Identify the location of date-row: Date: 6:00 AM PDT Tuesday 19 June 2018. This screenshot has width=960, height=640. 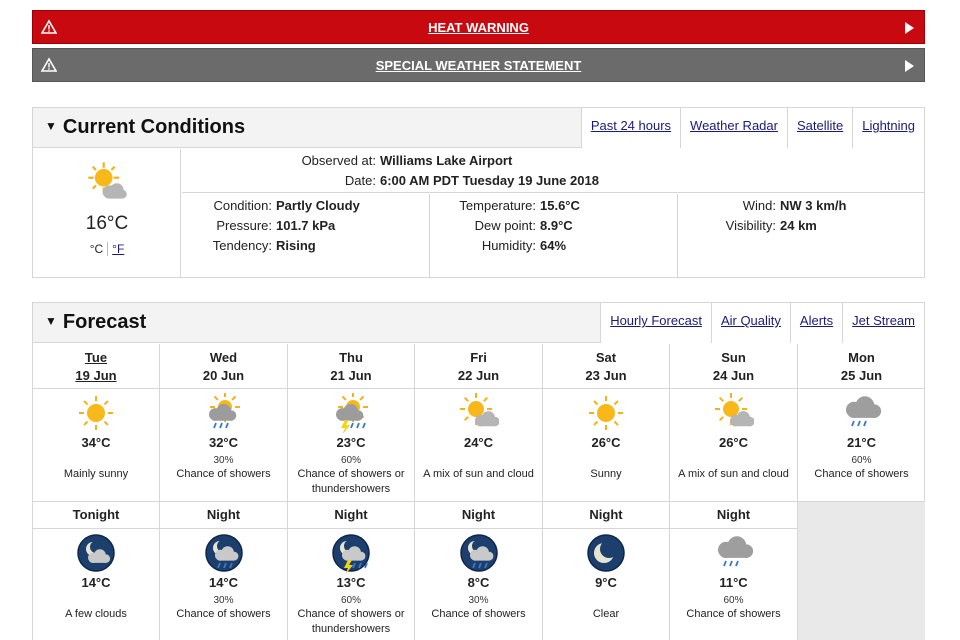
(390, 180).